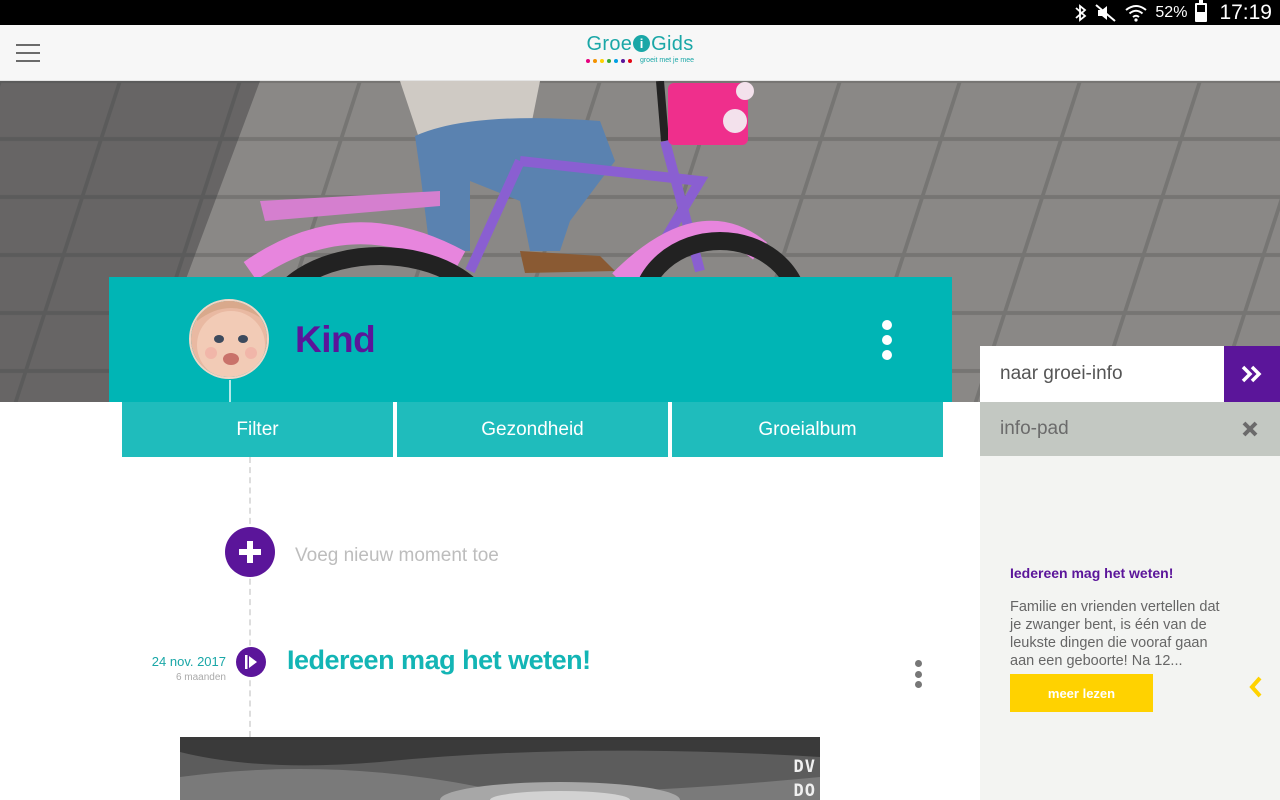 Image resolution: width=1280 pixels, height=800 pixels. I want to click on bluetooth-icon, so click(1081, 12).